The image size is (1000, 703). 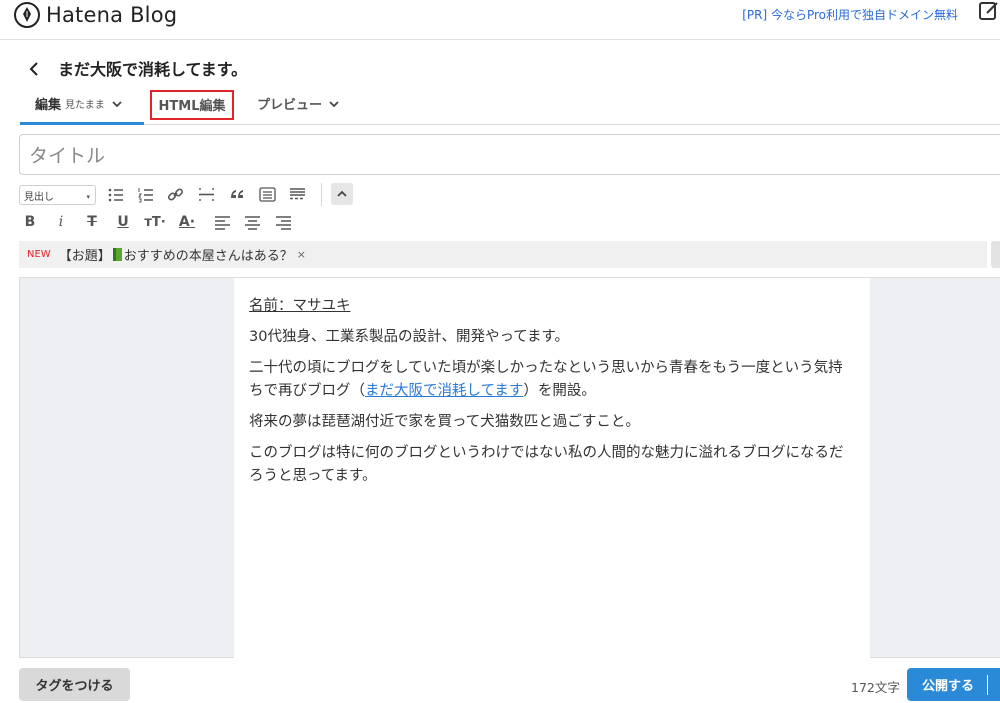 What do you see at coordinates (115, 194) in the screenshot?
I see `bullet-list-icon` at bounding box center [115, 194].